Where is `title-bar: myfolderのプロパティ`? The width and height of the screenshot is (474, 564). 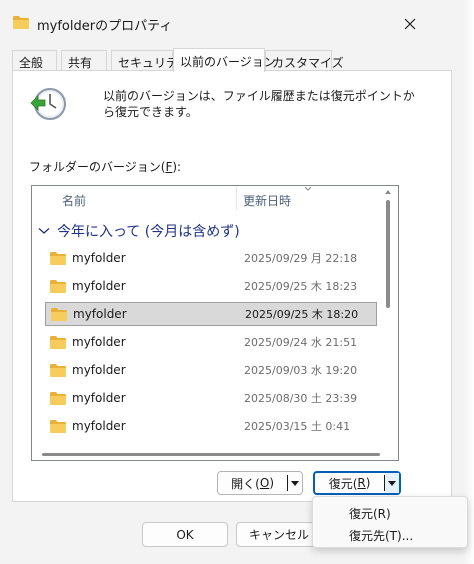
title-bar: myfolderのプロパティ is located at coordinates (232, 23).